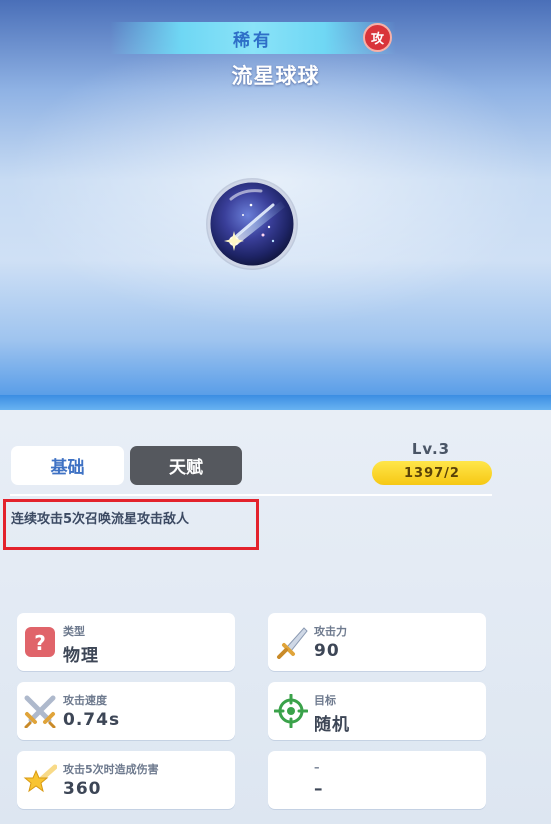 The height and width of the screenshot is (824, 551). What do you see at coordinates (275, 402) in the screenshot?
I see `hero-bottom-band` at bounding box center [275, 402].